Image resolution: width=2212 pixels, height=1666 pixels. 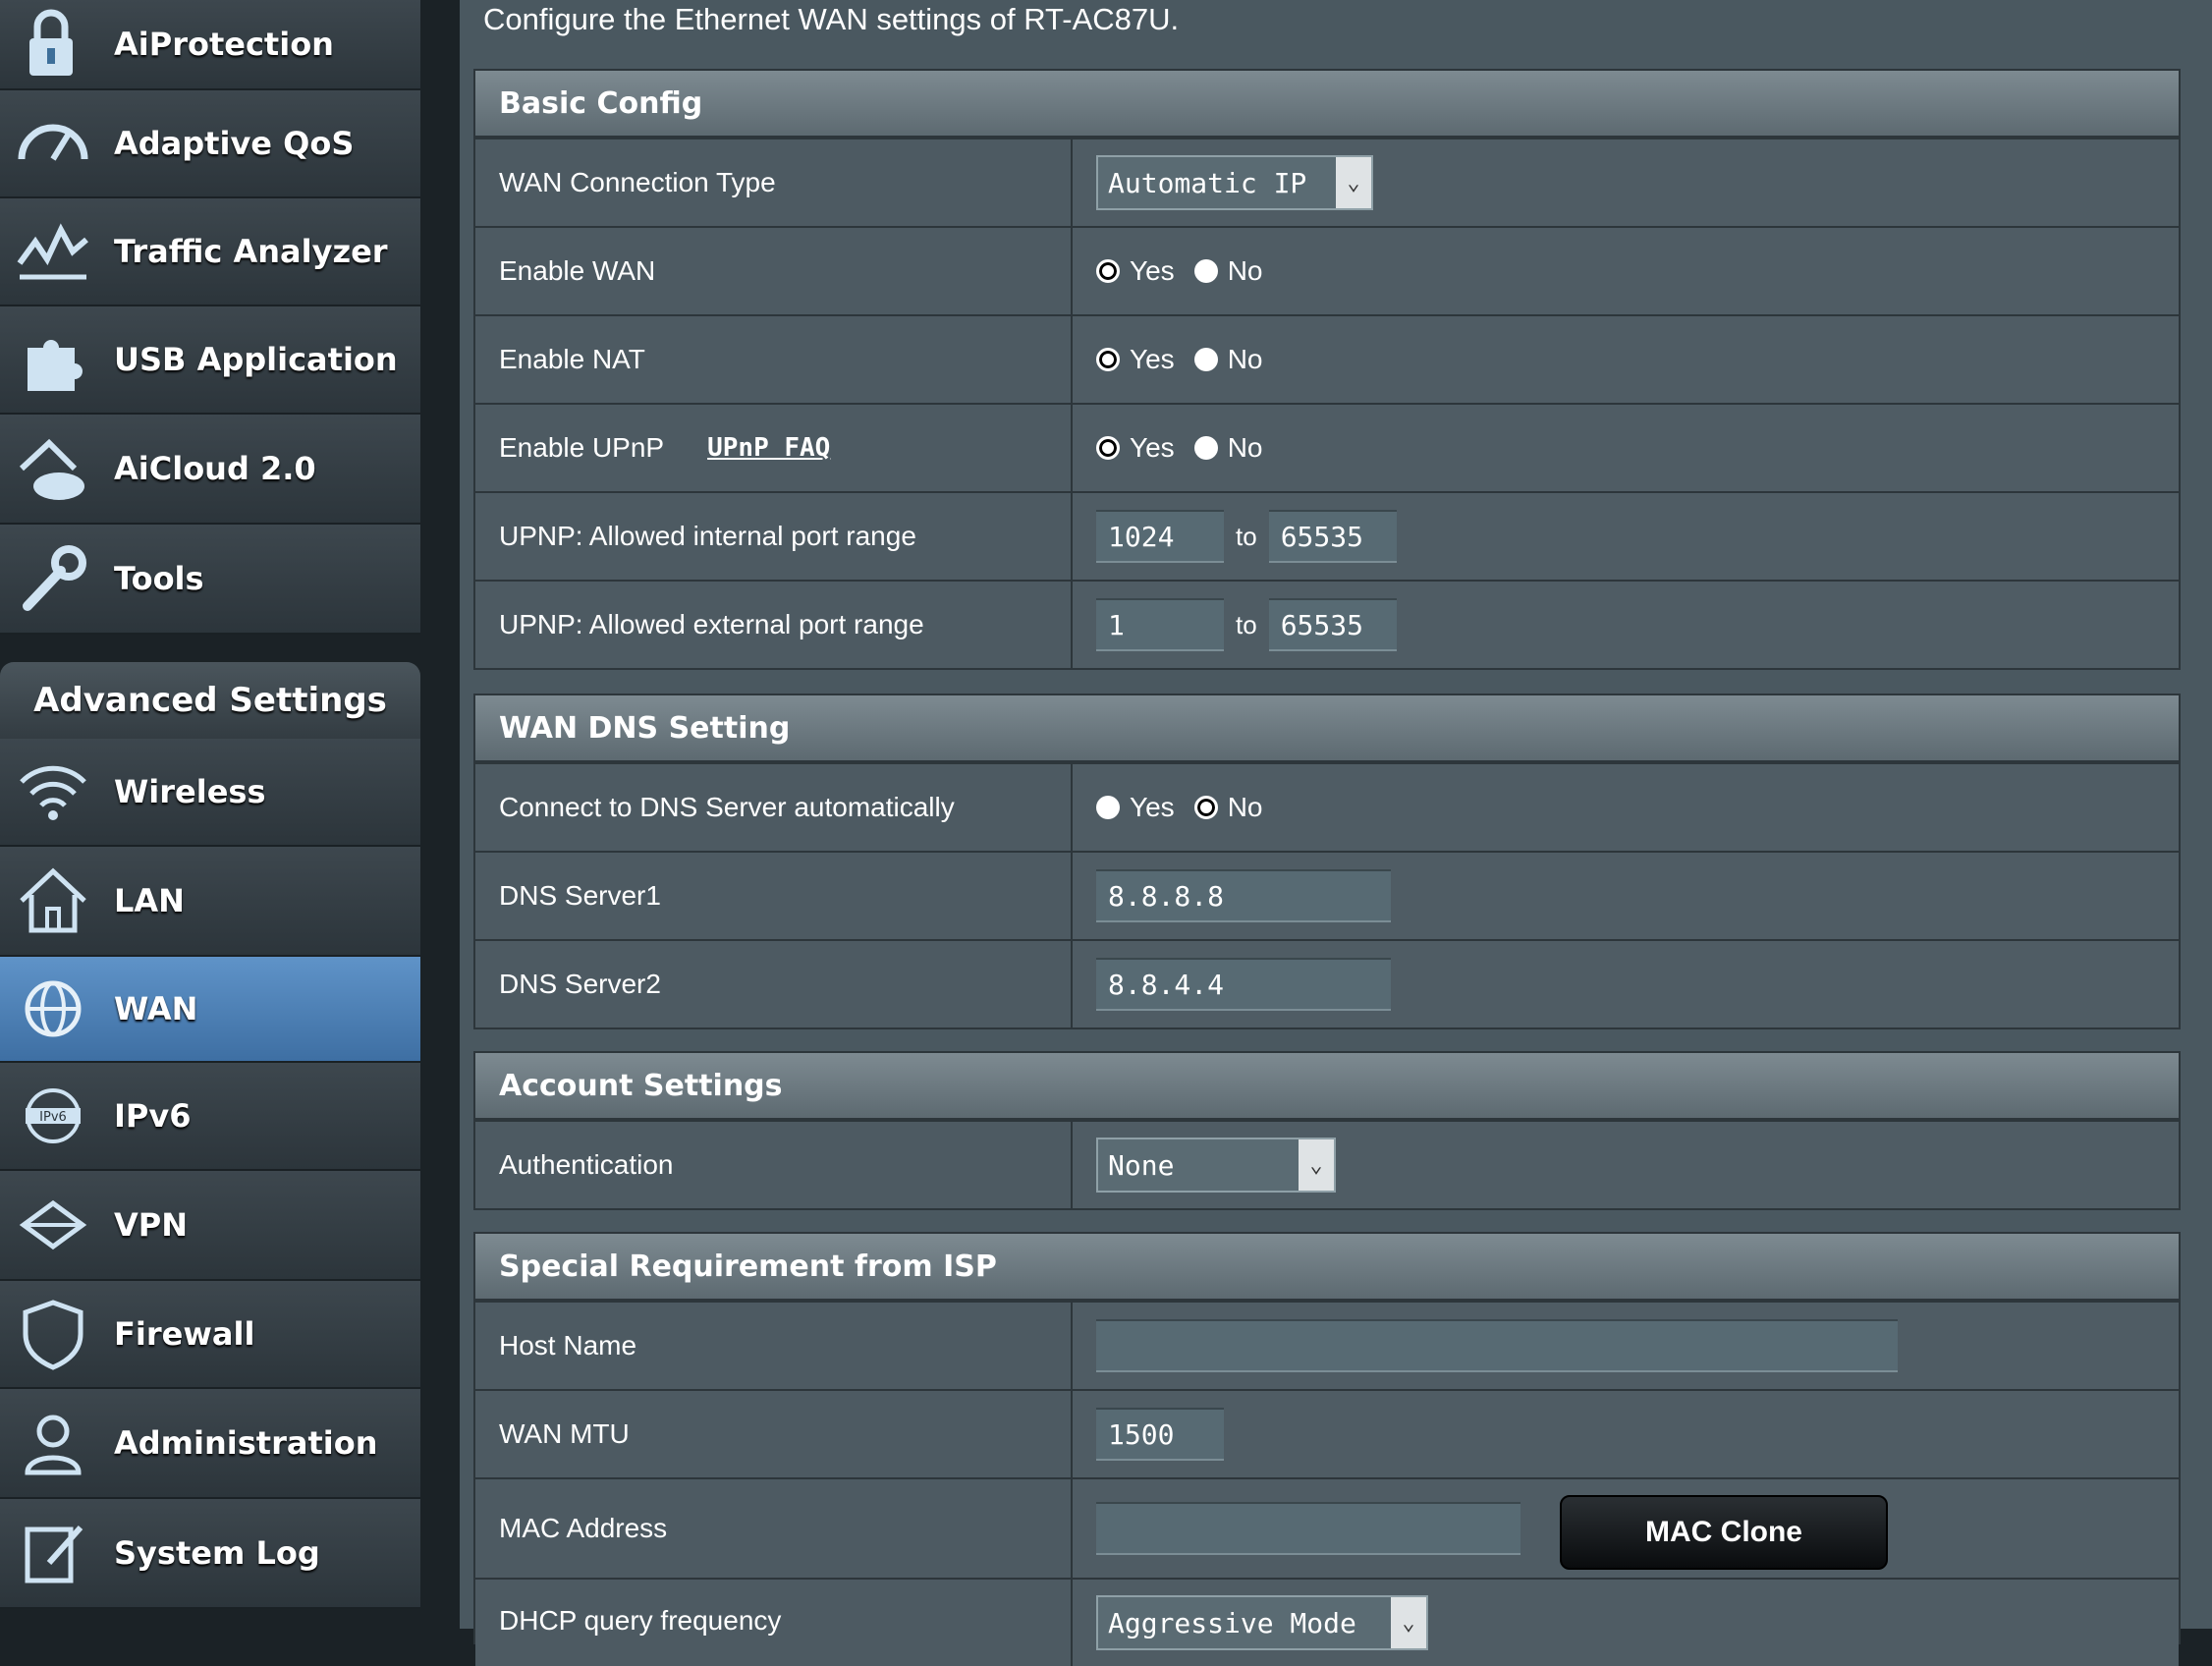 I want to click on row-label: DNS Server2, so click(x=774, y=984).